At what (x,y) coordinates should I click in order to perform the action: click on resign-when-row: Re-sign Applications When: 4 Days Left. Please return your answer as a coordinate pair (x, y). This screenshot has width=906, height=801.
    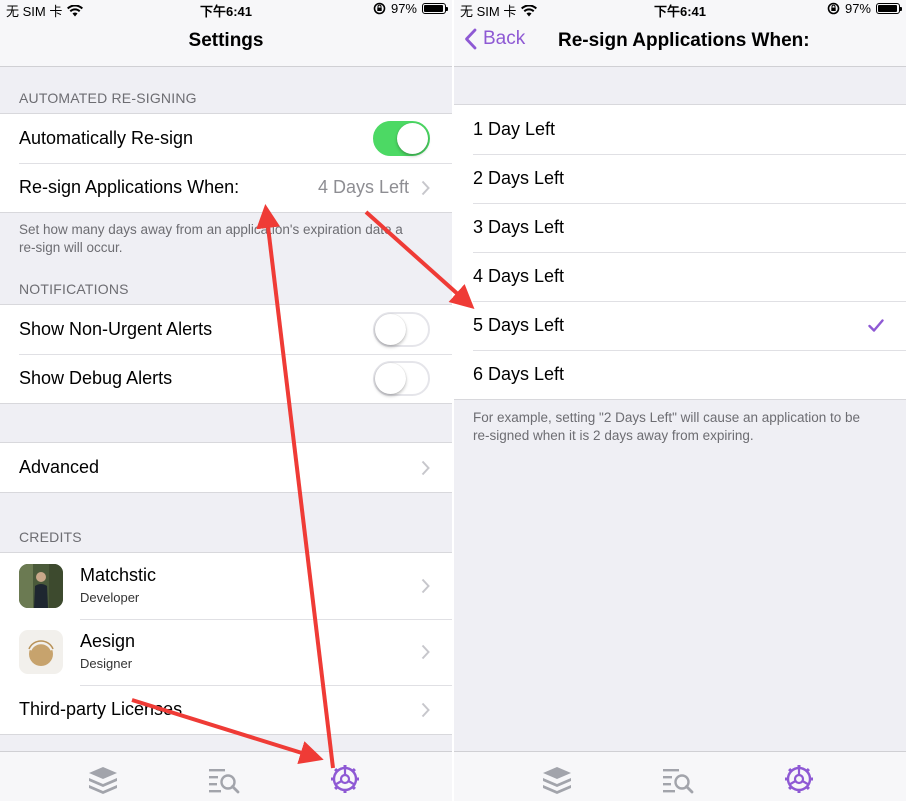
    Looking at the image, I should click on (226, 187).